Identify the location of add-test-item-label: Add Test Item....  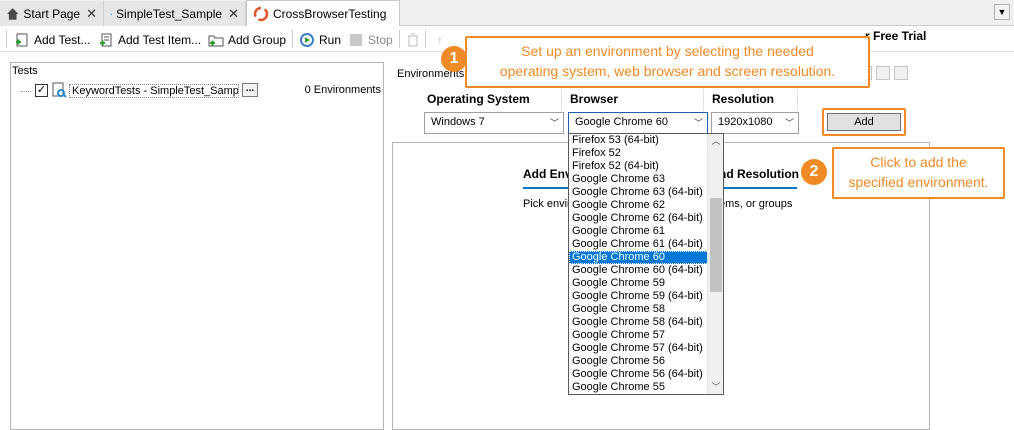
(160, 40).